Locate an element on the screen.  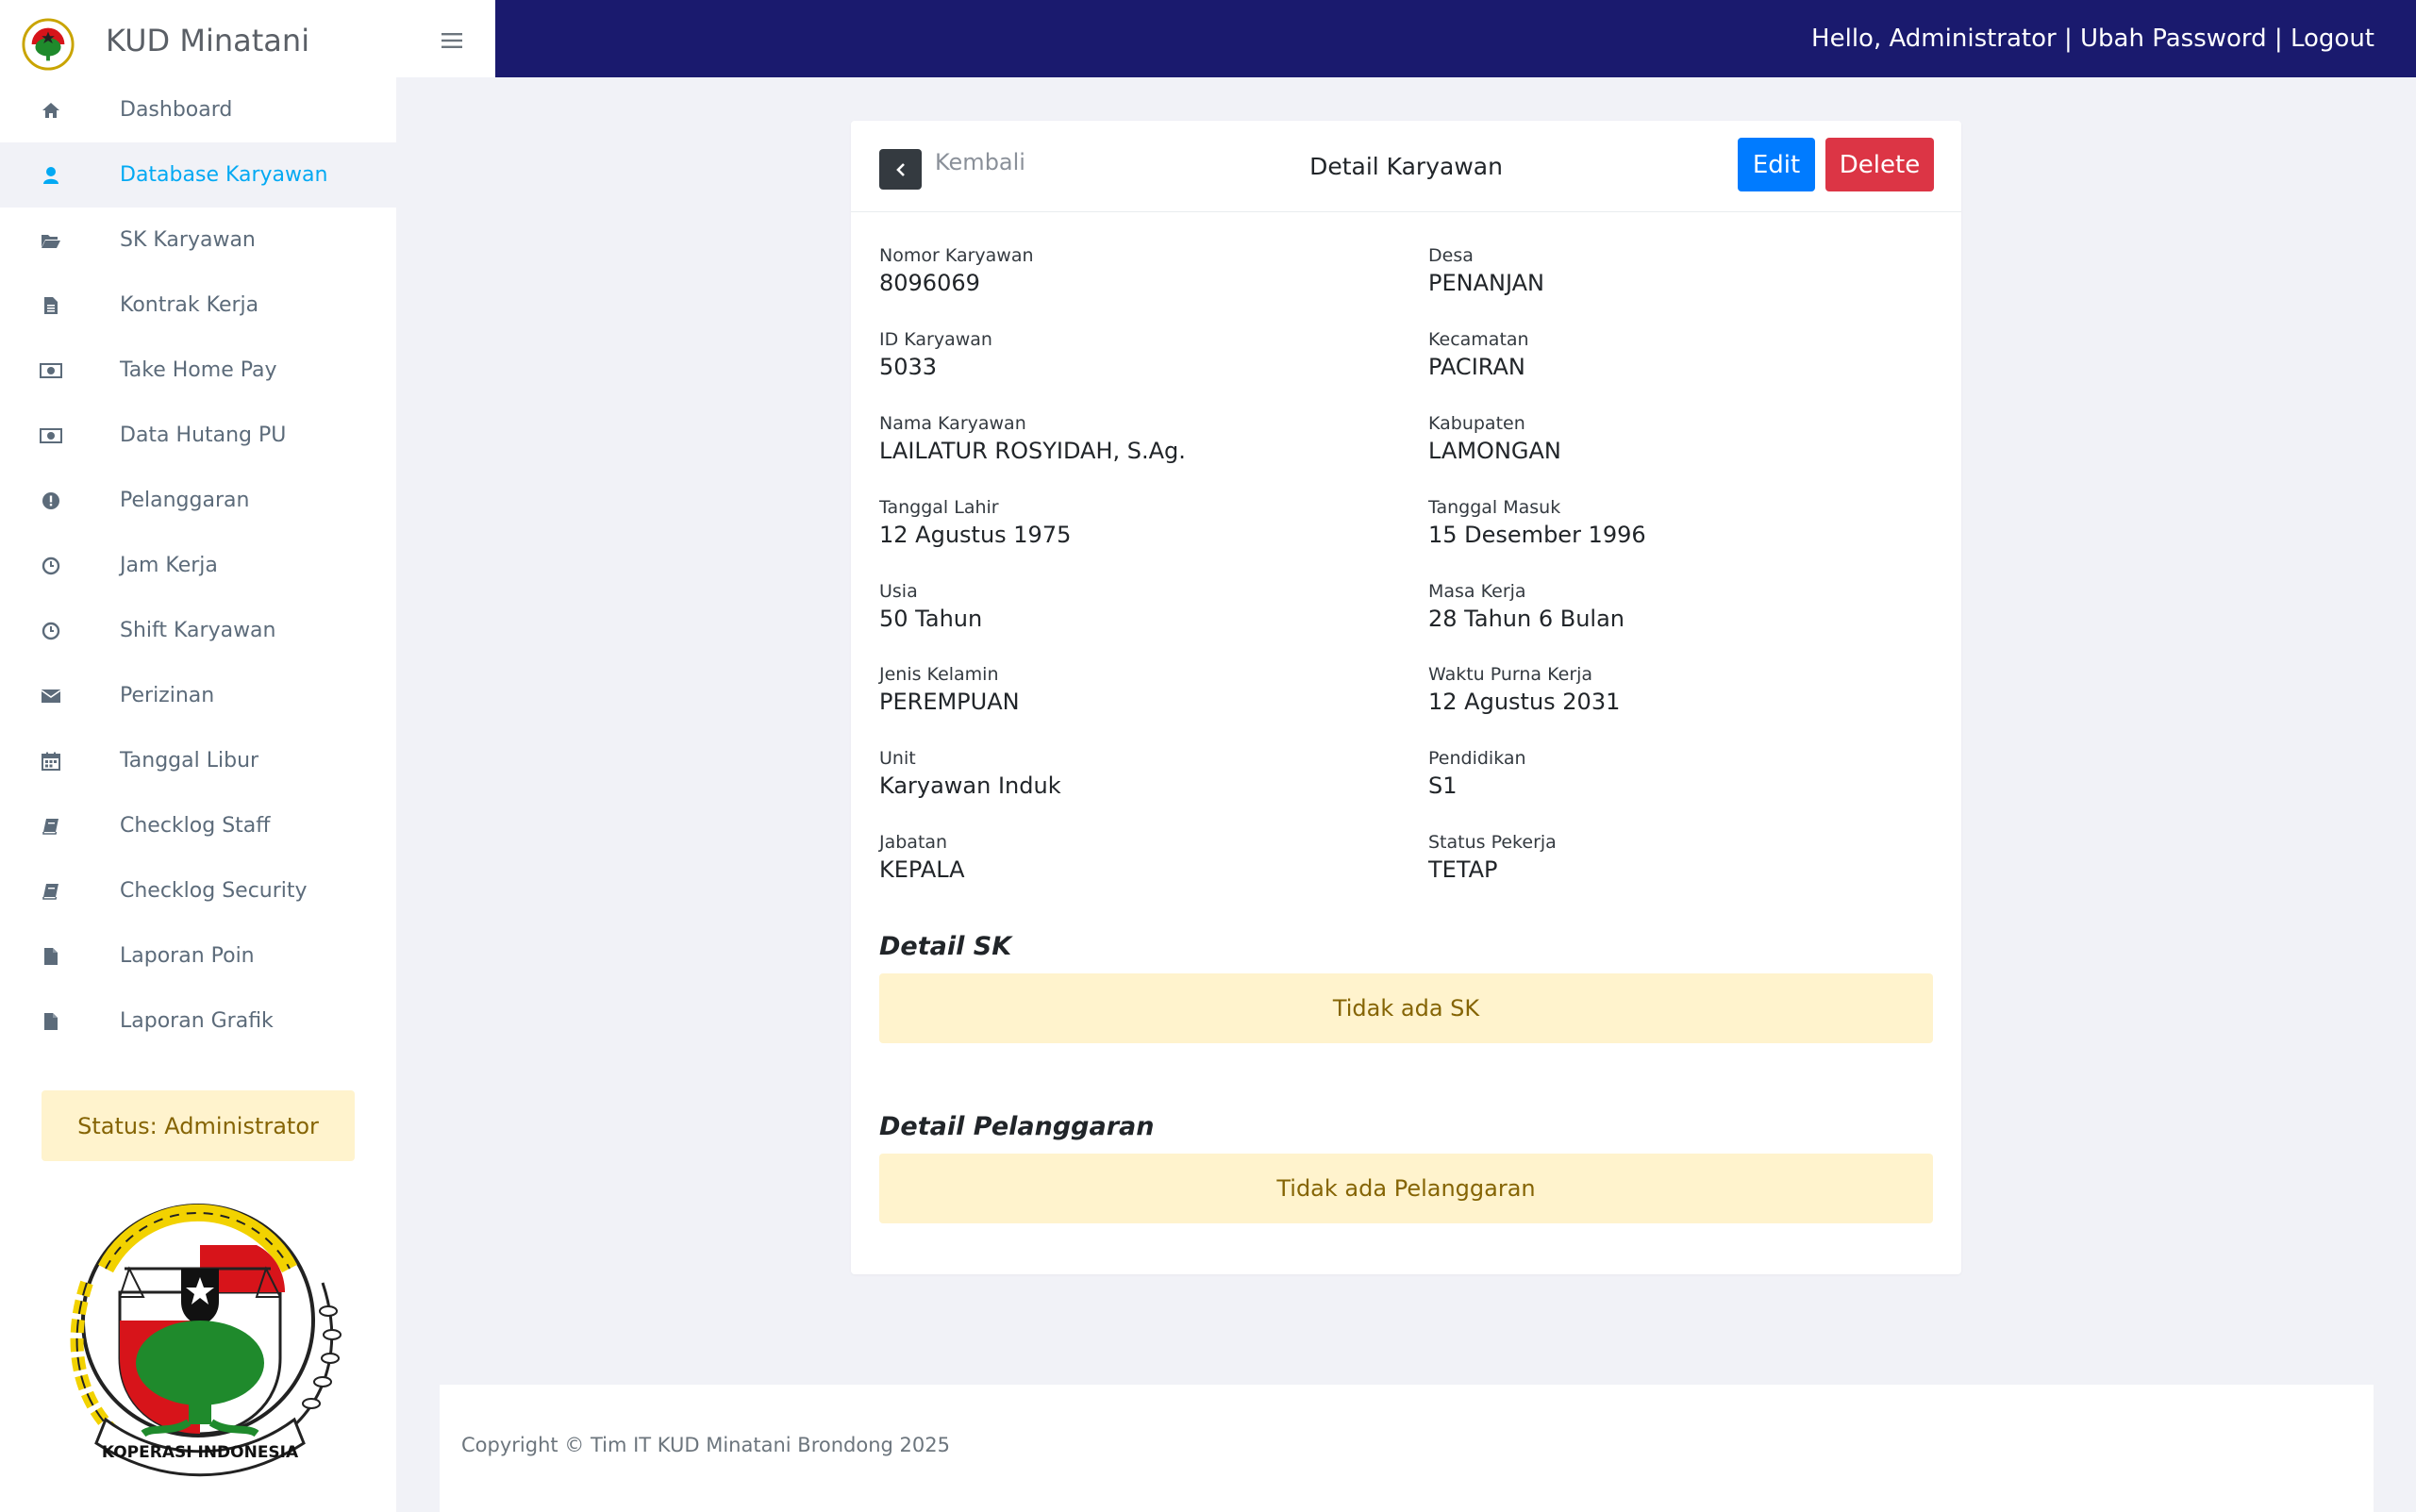
field-value: KEPALA is located at coordinates (922, 869).